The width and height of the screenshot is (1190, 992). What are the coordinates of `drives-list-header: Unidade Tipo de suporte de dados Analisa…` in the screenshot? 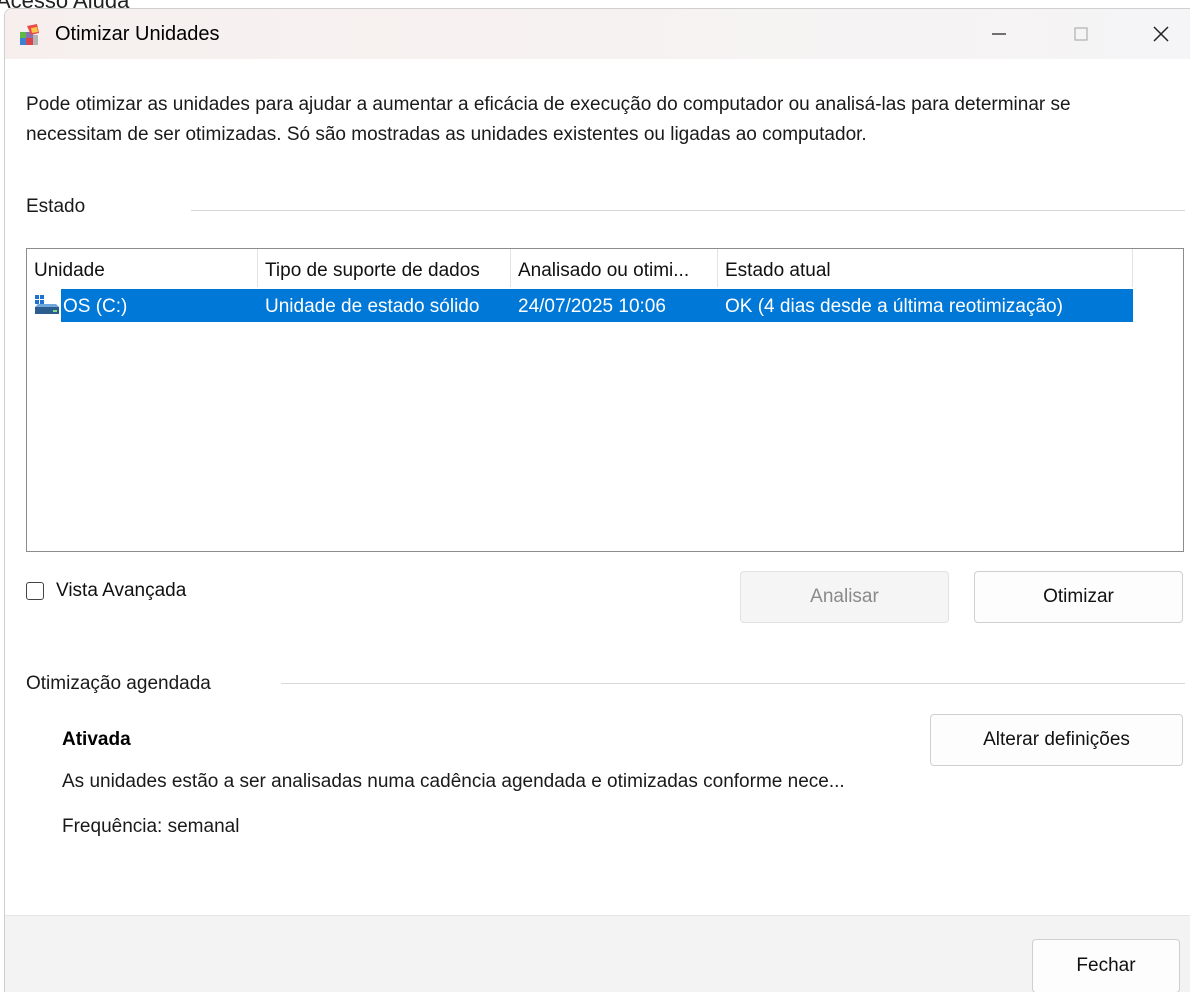 It's located at (581, 268).